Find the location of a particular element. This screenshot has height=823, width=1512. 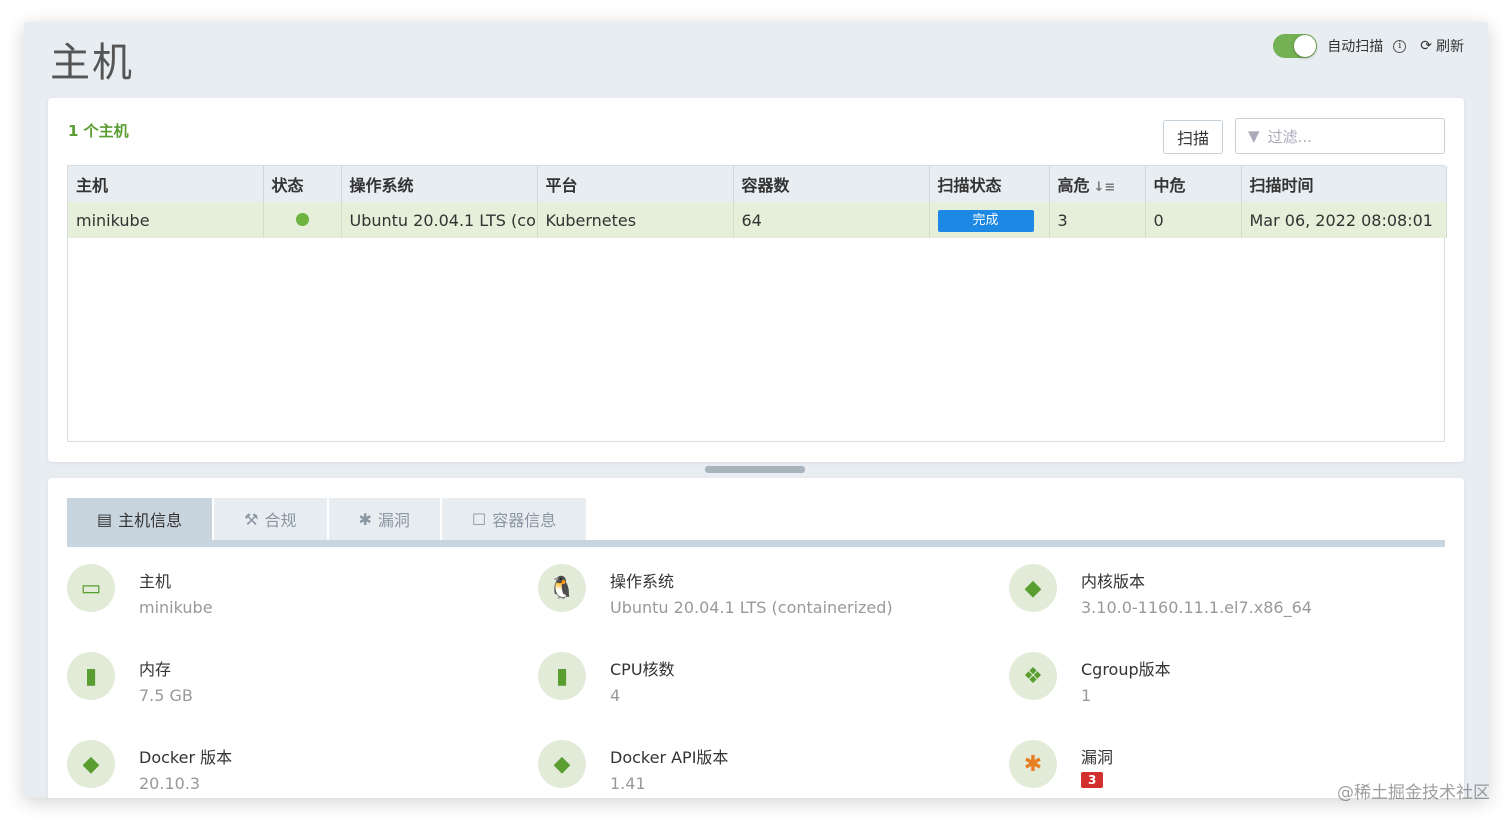

cell-status is located at coordinates (302, 220).